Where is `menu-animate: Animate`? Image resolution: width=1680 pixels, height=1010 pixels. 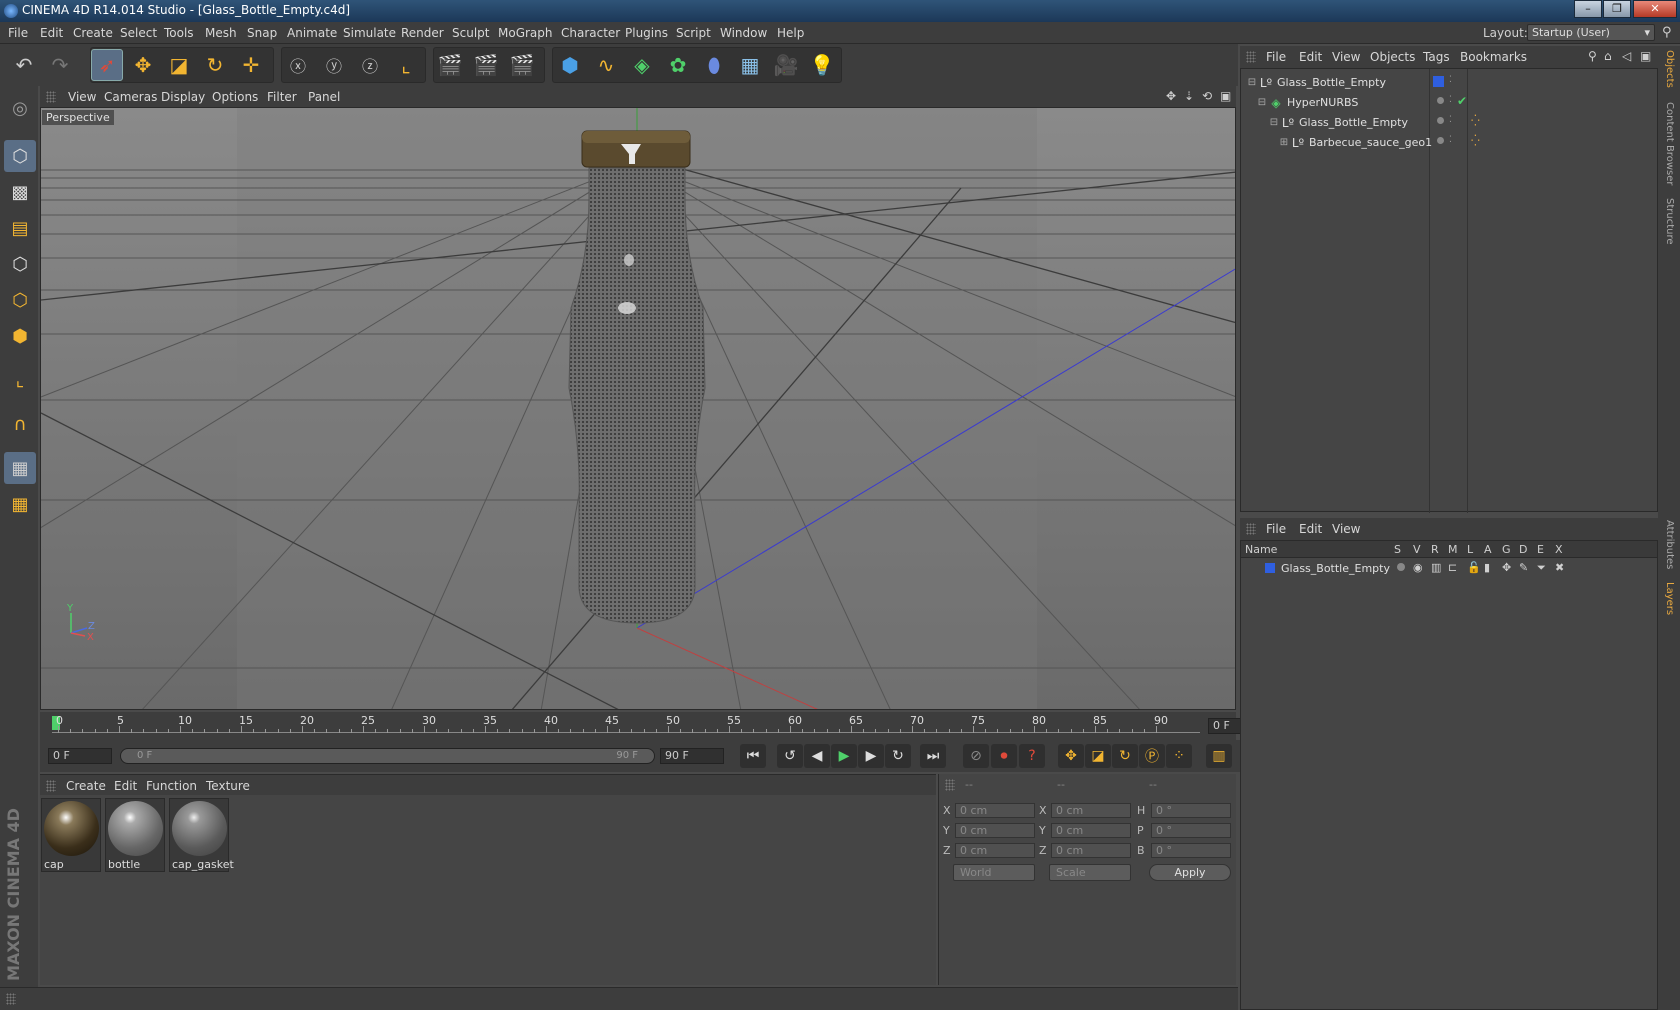
menu-animate: Animate is located at coordinates (312, 33).